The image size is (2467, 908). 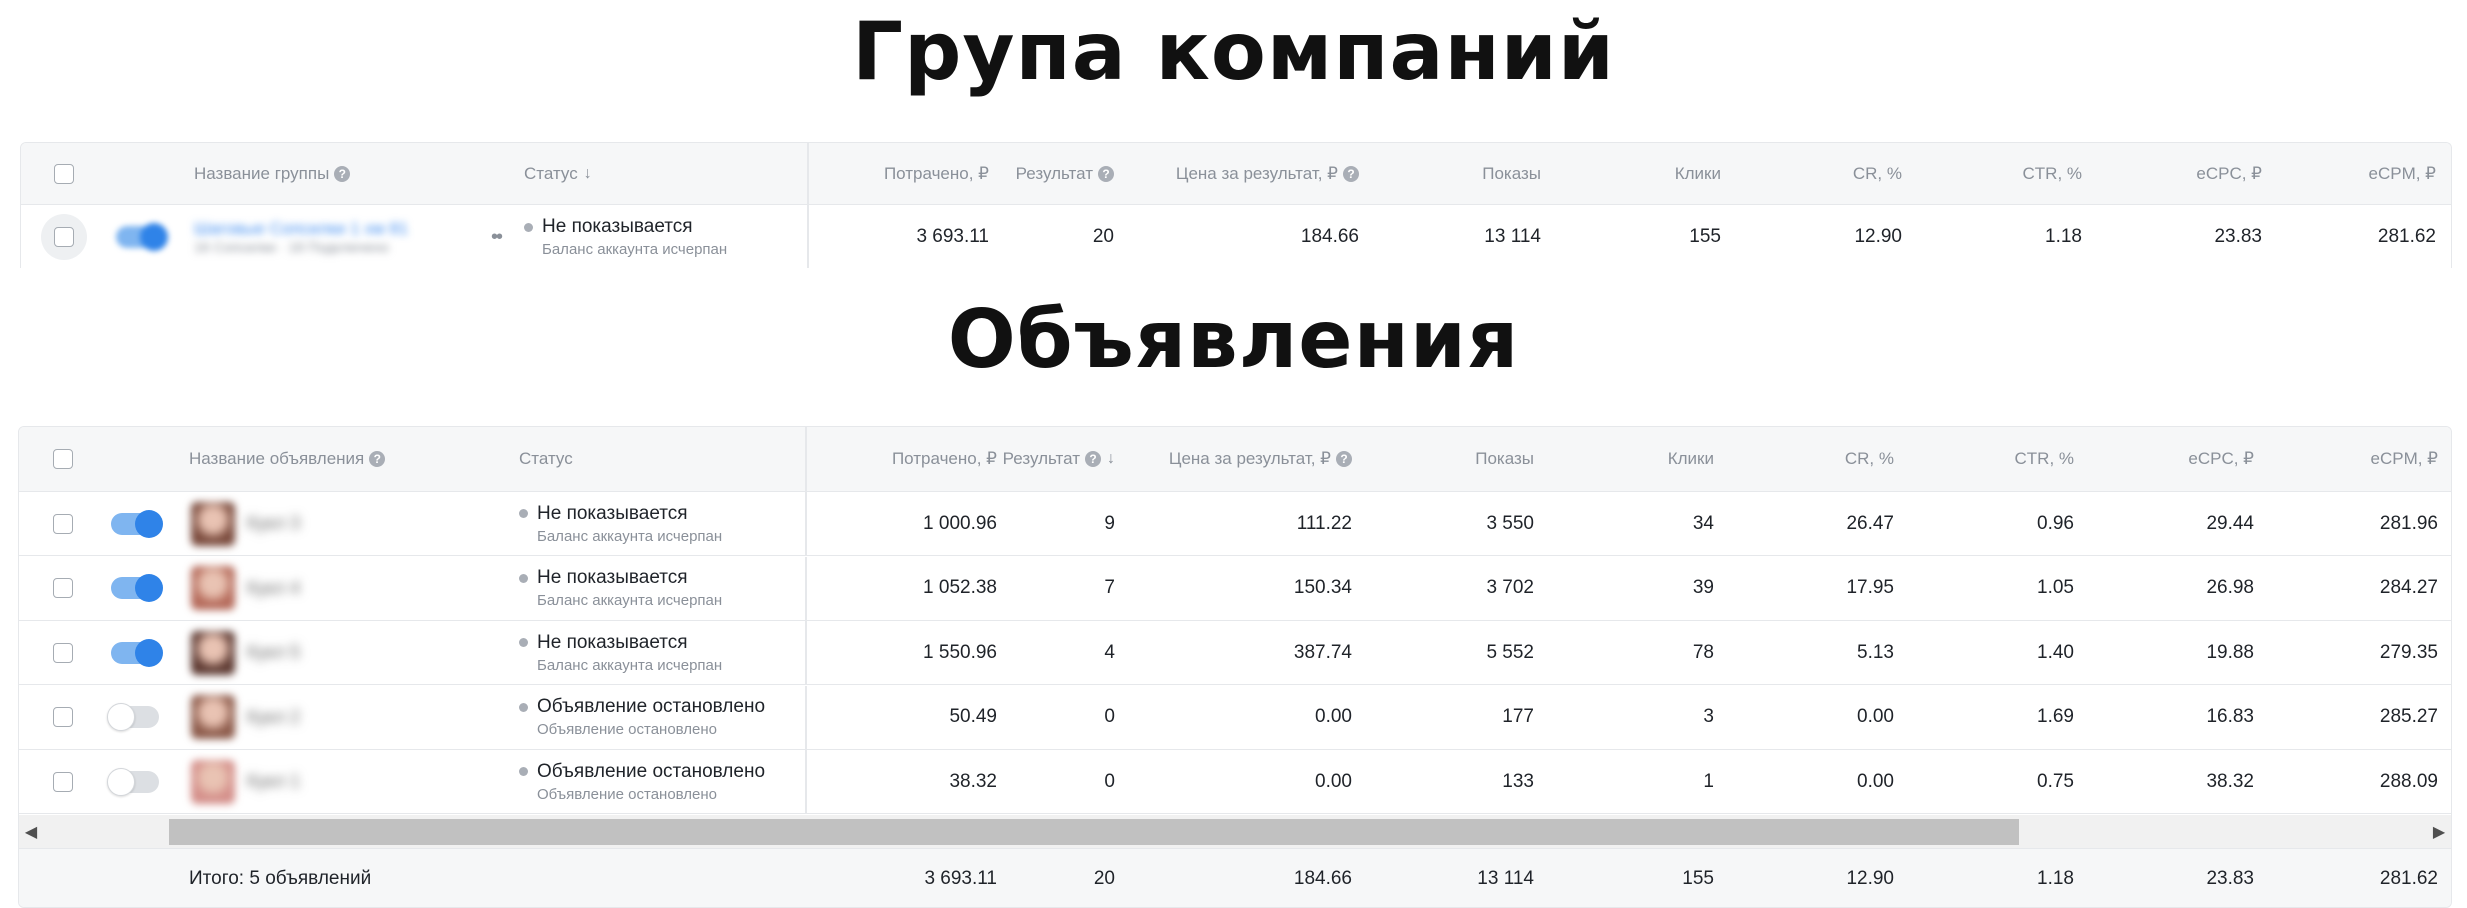 What do you see at coordinates (1691, 459) in the screenshot?
I see `ad-clicks-column-header: Клики` at bounding box center [1691, 459].